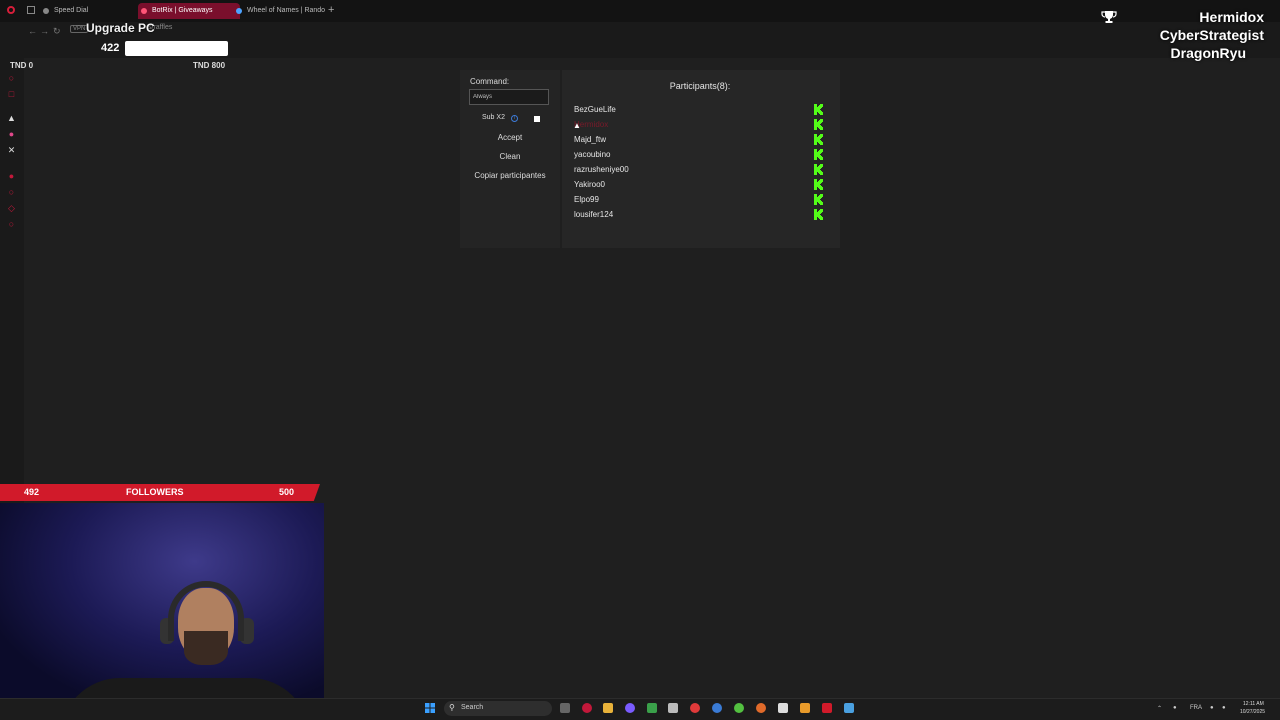 Image resolution: width=1280 pixels, height=720 pixels. Describe the element at coordinates (11, 94) in the screenshot. I see `sidebar-bookmark-icon: □` at that location.